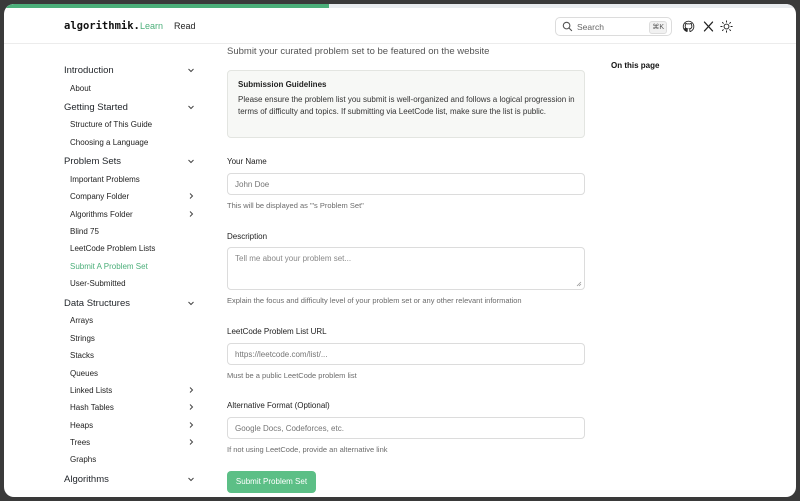 This screenshot has width=800, height=501. Describe the element at coordinates (635, 65) in the screenshot. I see `on-this-page-heading: On this page` at that location.